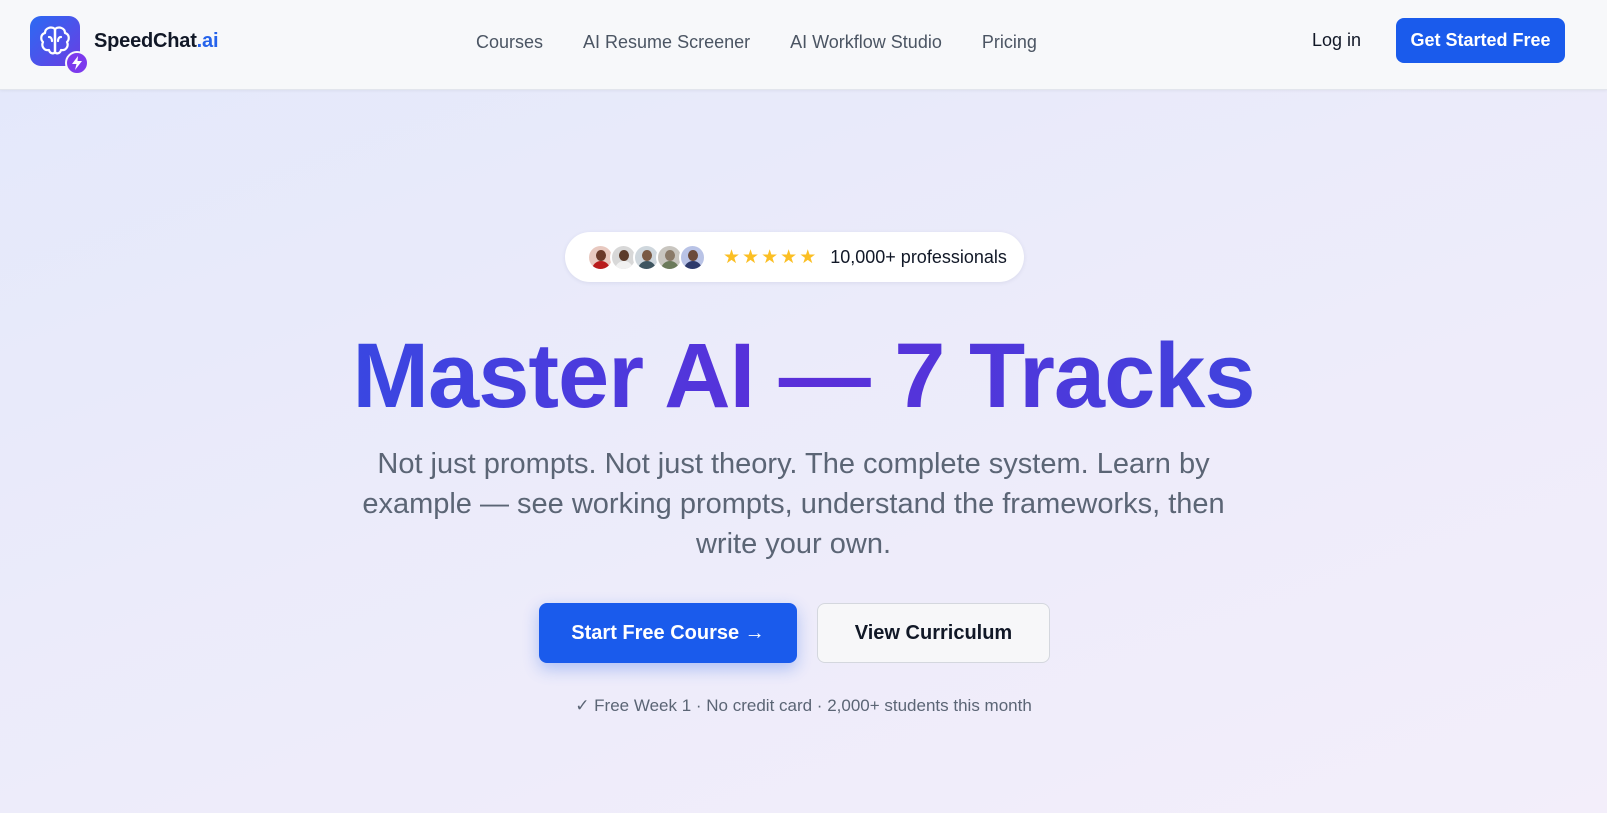 The image size is (1607, 813). I want to click on nav-ai-resume-screener: AI Resume Screener, so click(666, 42).